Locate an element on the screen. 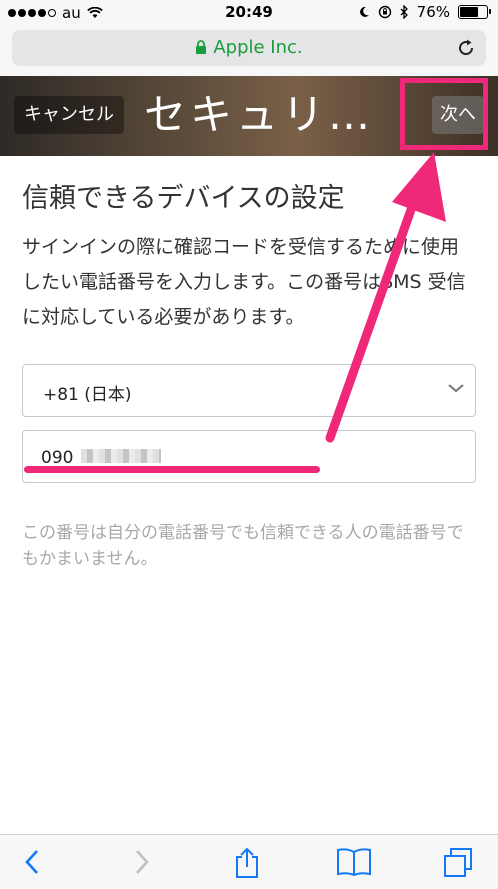  tabs-icon is located at coordinates (458, 863).